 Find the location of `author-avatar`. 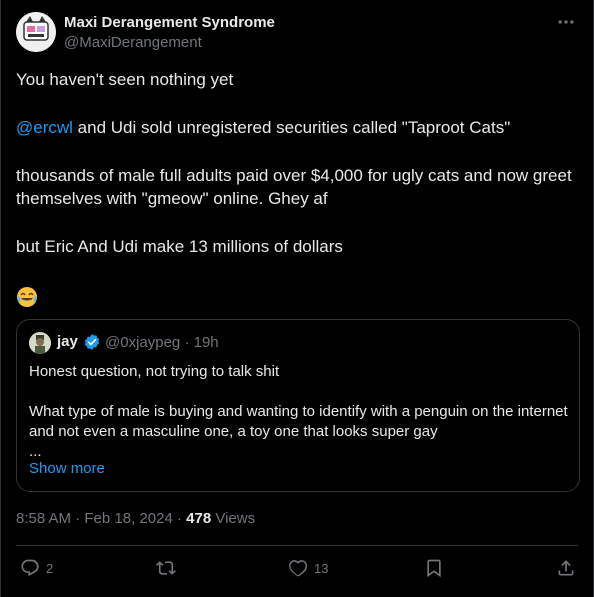

author-avatar is located at coordinates (36, 32).